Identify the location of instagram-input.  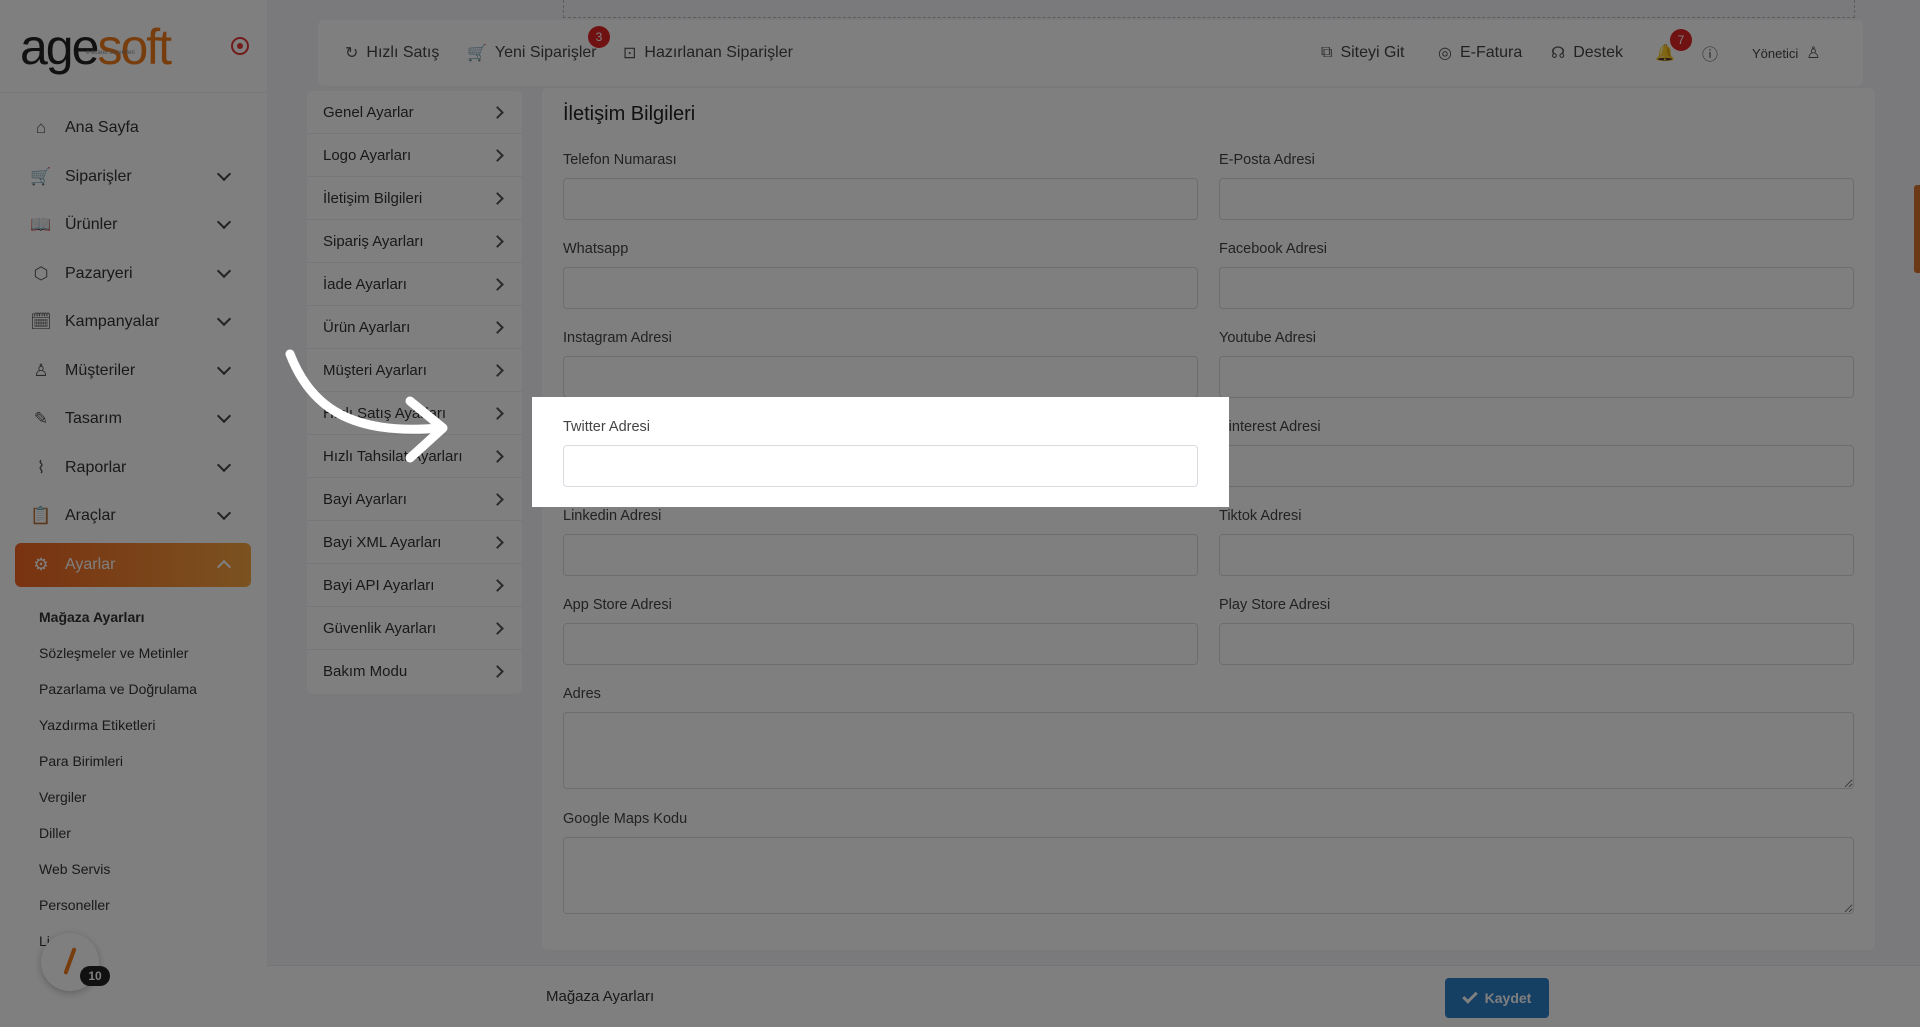
(880, 377).